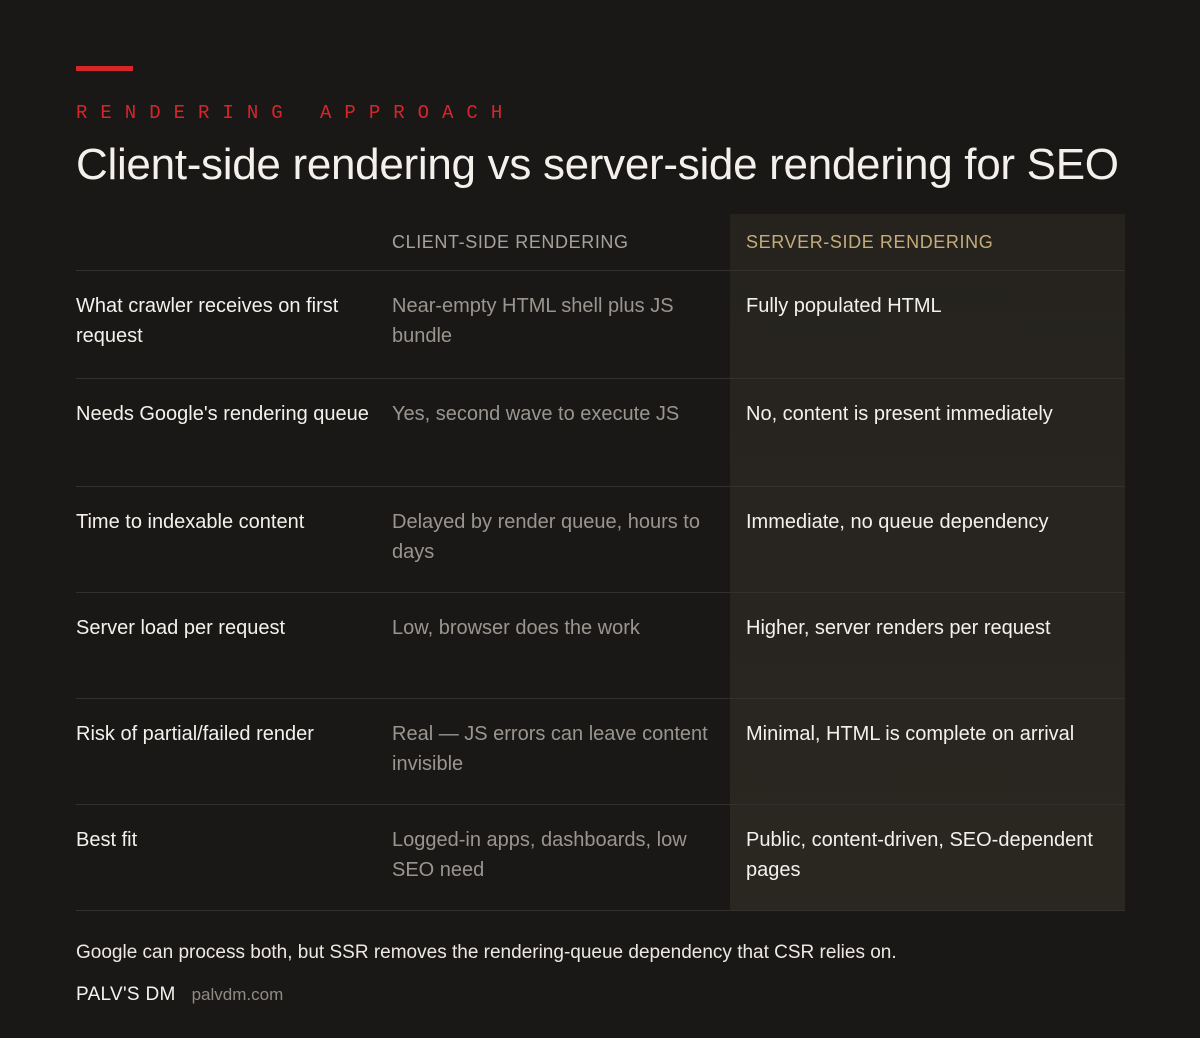  I want to click on row-ssr-value: Fully populated HTML, so click(844, 306).